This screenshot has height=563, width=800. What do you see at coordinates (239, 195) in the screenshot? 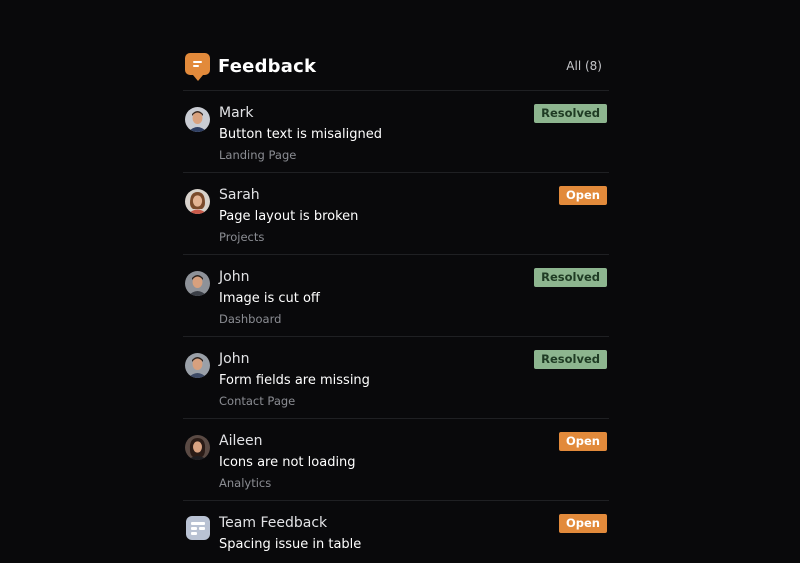
I see `author-name: Sarah` at bounding box center [239, 195].